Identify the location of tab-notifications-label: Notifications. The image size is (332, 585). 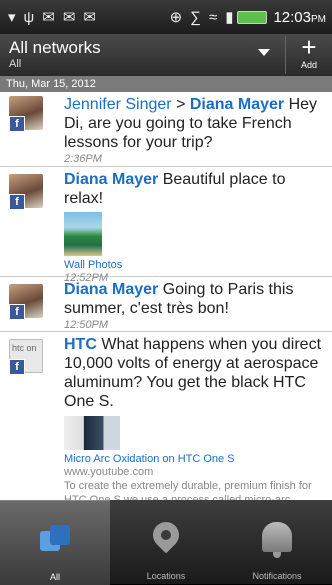
(277, 576).